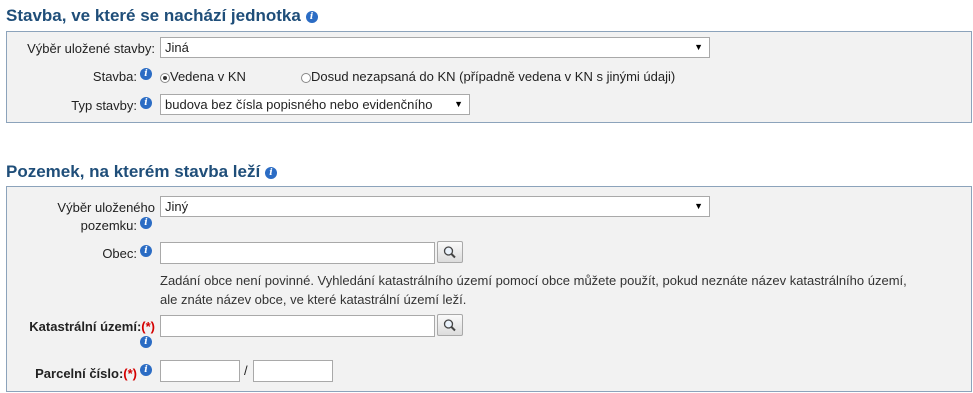 The height and width of the screenshot is (393, 973). I want to click on radio-button-unchecked, so click(306, 77).